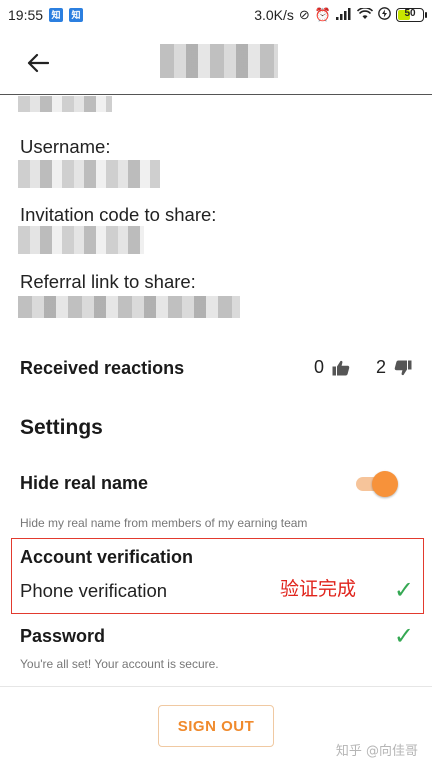 This screenshot has width=432, height=768. What do you see at coordinates (84, 483) in the screenshot?
I see `hide-real-name-title: Hide real name` at bounding box center [84, 483].